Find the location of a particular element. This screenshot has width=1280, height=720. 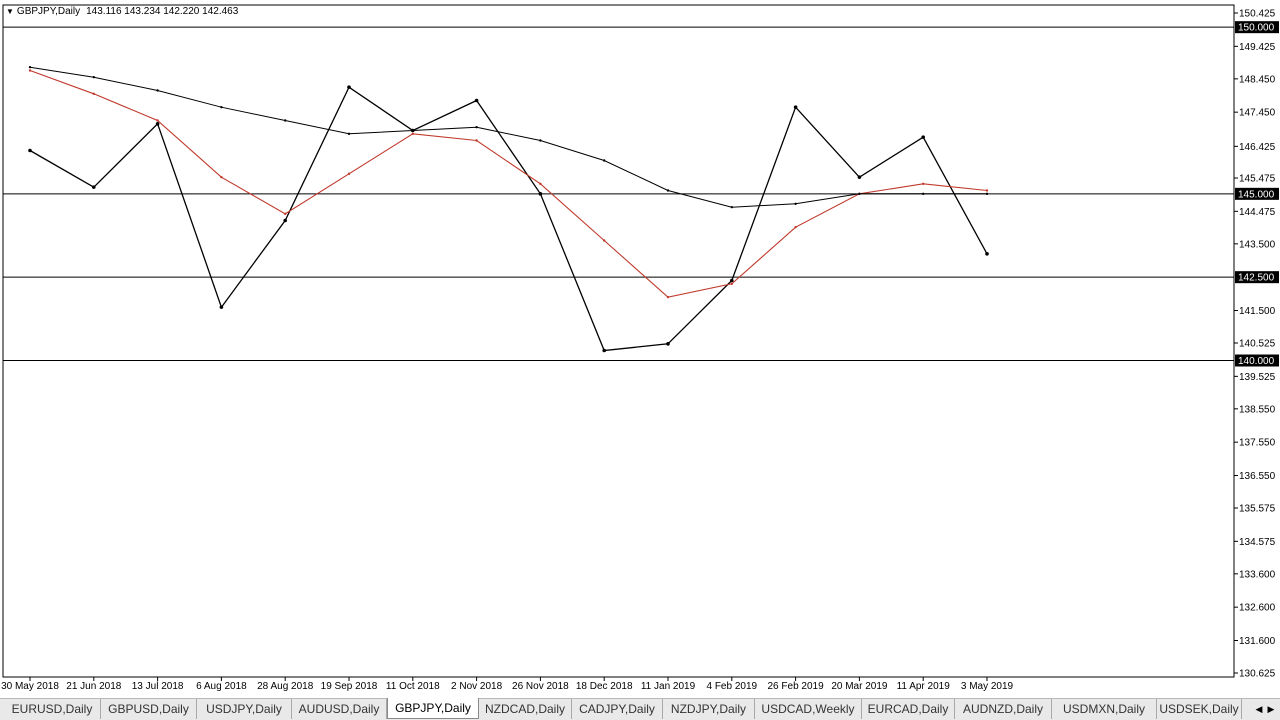

chart-tab: NZDCAD,Daily is located at coordinates (525, 709).